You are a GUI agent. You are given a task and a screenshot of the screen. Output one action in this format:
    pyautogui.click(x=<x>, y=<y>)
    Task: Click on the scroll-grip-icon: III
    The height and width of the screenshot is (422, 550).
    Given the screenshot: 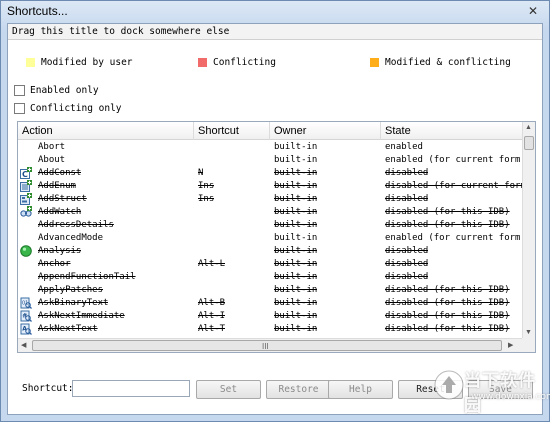 What is the action you would take?
    pyautogui.click(x=265, y=346)
    